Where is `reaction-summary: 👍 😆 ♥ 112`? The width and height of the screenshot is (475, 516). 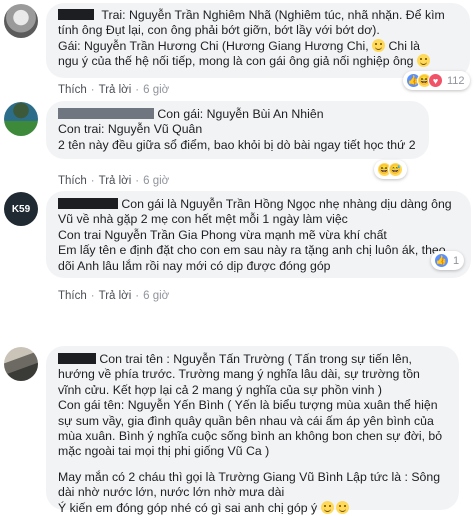 reaction-summary: 👍 😆 ♥ 112 is located at coordinates (436, 80).